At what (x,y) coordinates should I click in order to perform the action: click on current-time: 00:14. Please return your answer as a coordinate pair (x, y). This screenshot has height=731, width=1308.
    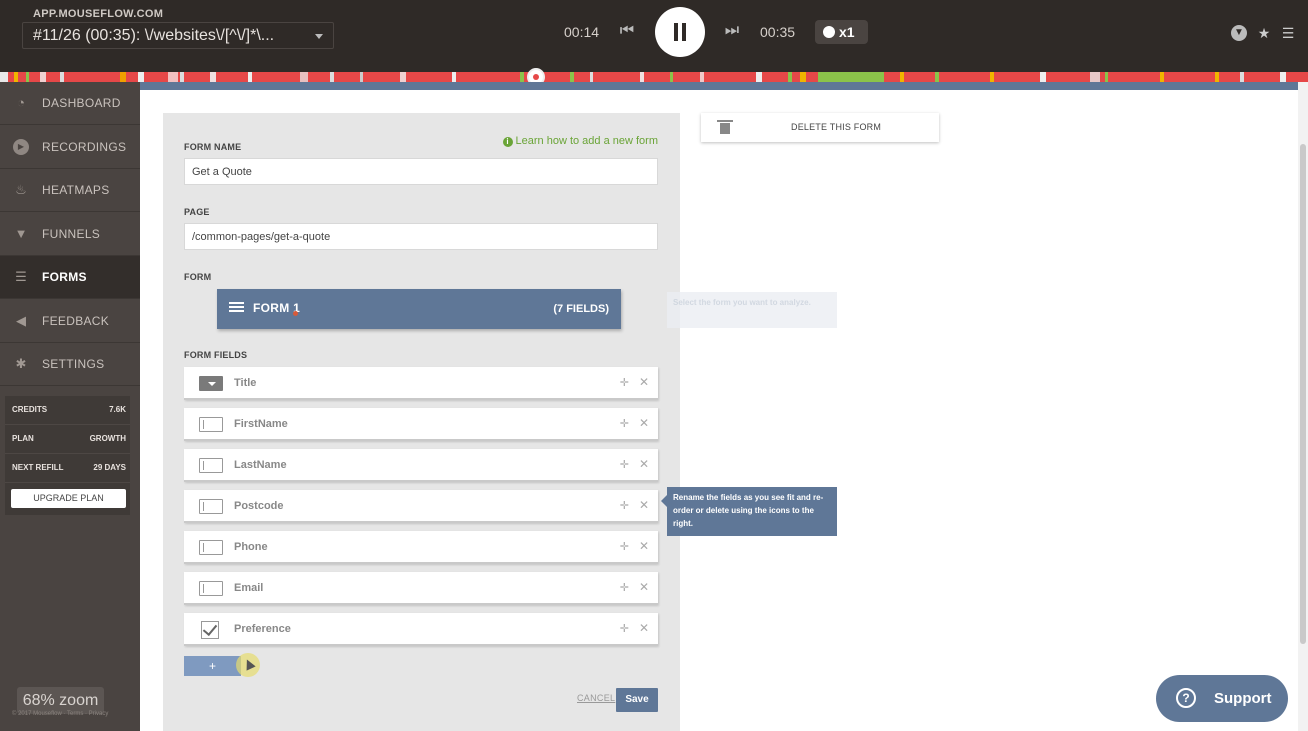
    Looking at the image, I should click on (582, 32).